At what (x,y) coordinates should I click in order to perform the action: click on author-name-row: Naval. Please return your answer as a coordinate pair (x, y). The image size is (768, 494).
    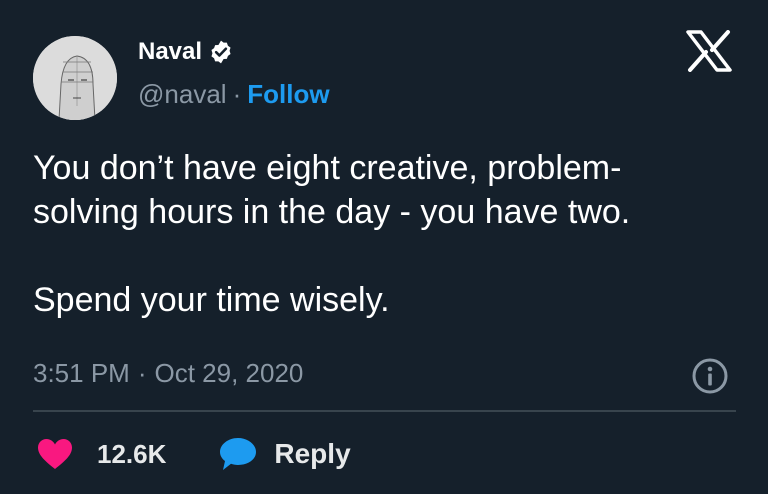
    Looking at the image, I should click on (186, 52).